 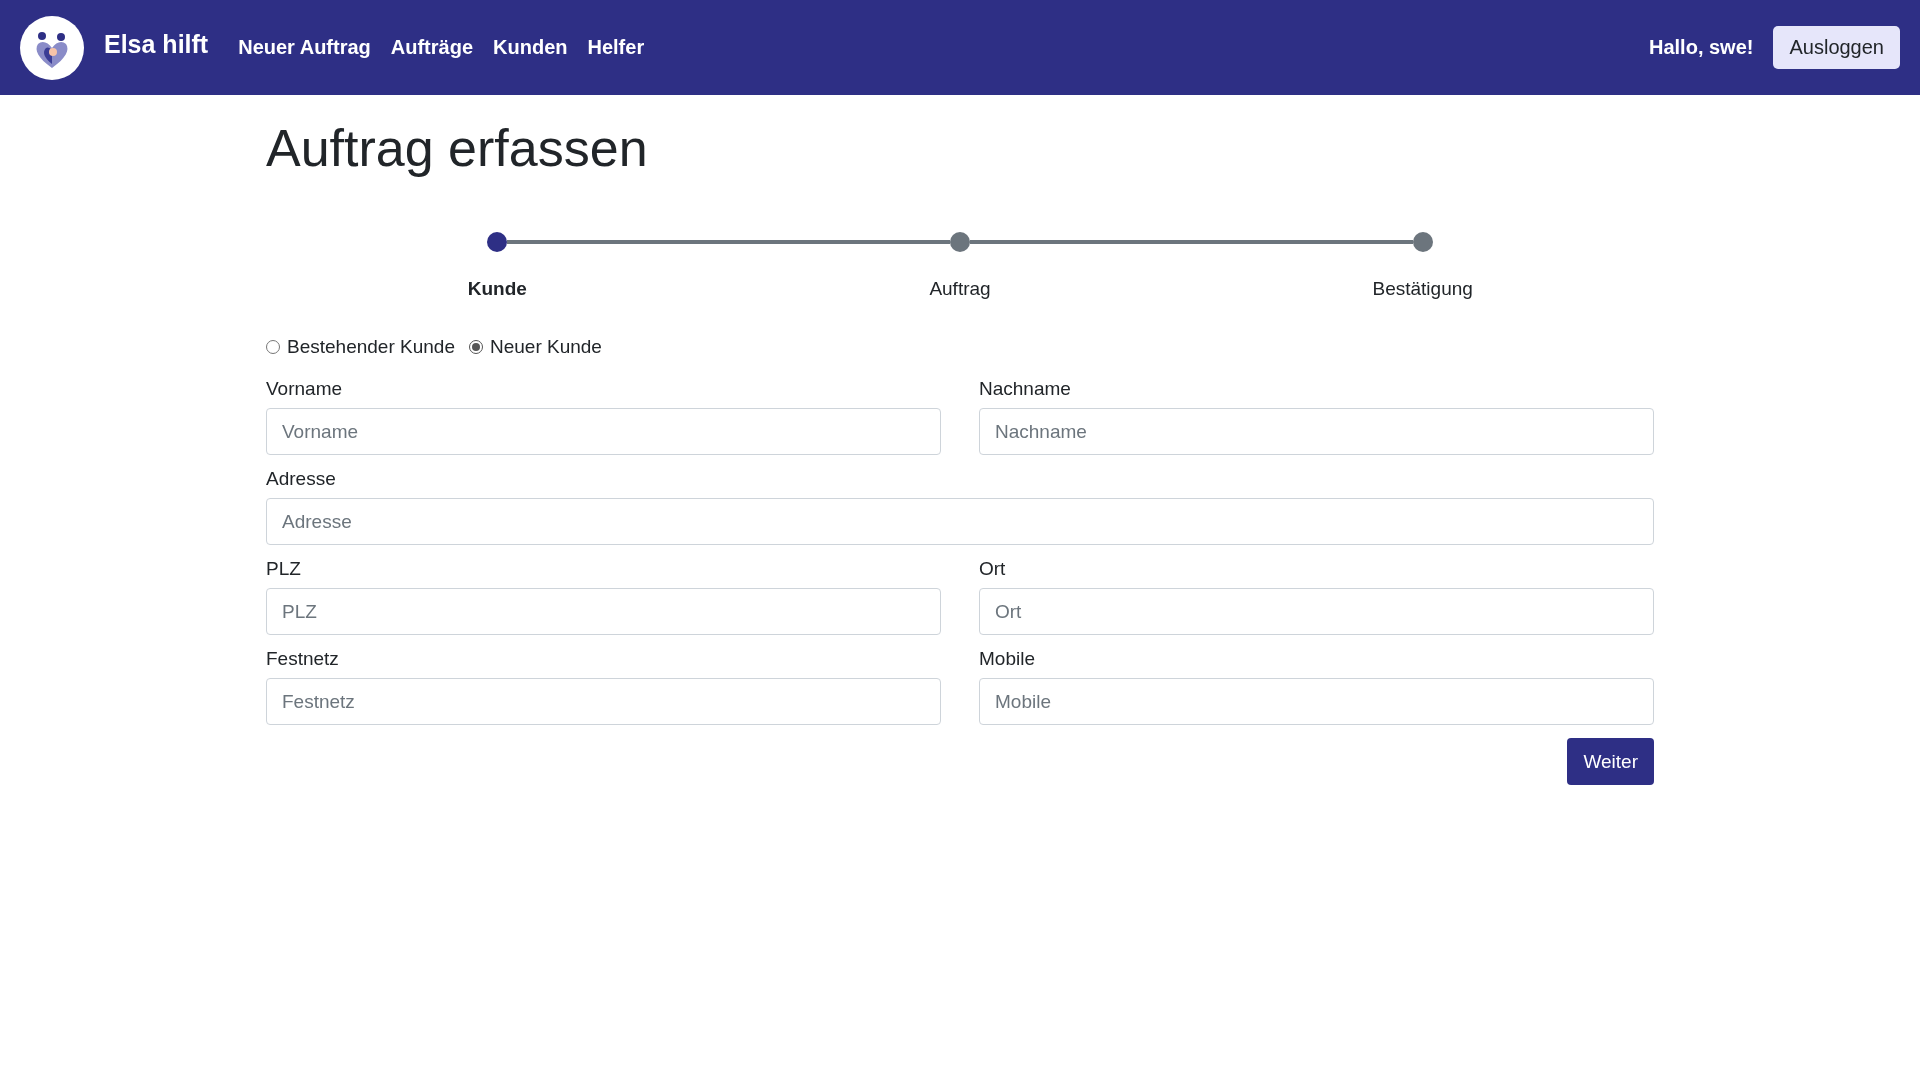 I want to click on heart-people-logo-icon, so click(x=52, y=47).